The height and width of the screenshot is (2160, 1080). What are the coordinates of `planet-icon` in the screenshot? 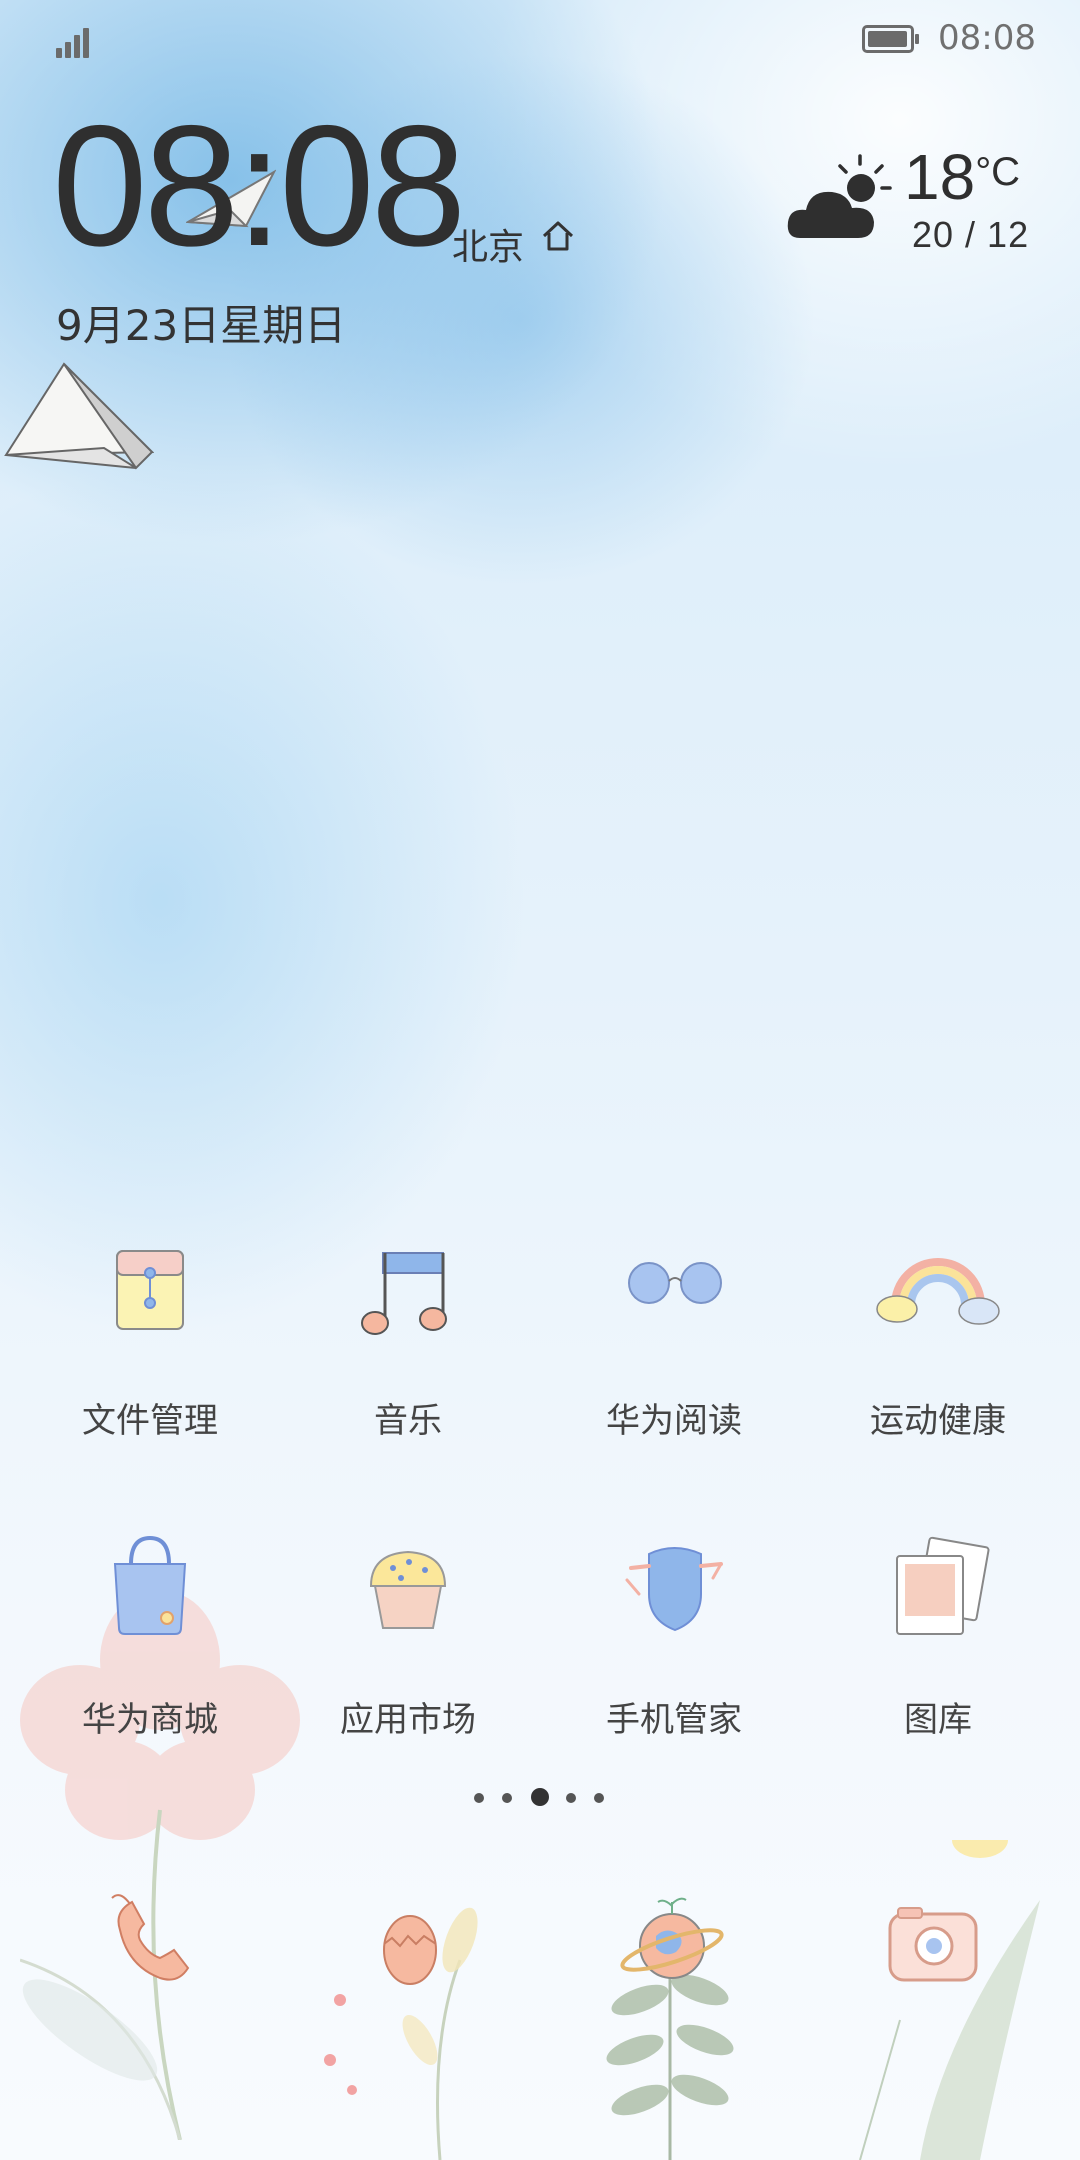 It's located at (672, 1940).